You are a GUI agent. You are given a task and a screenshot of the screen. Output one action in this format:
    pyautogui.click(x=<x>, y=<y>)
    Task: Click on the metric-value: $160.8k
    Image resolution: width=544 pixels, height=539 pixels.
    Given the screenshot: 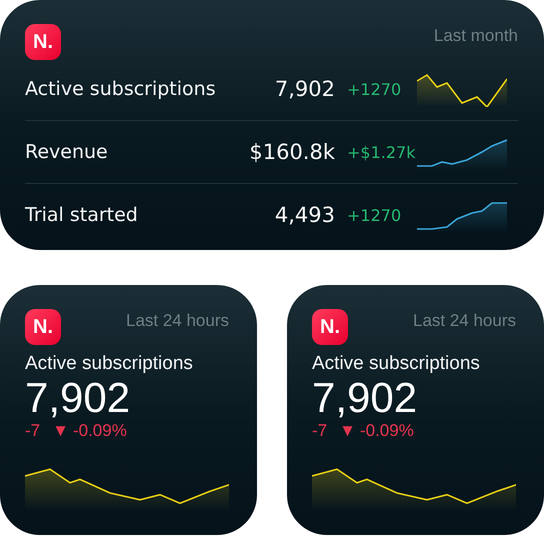 What is the action you would take?
    pyautogui.click(x=291, y=152)
    